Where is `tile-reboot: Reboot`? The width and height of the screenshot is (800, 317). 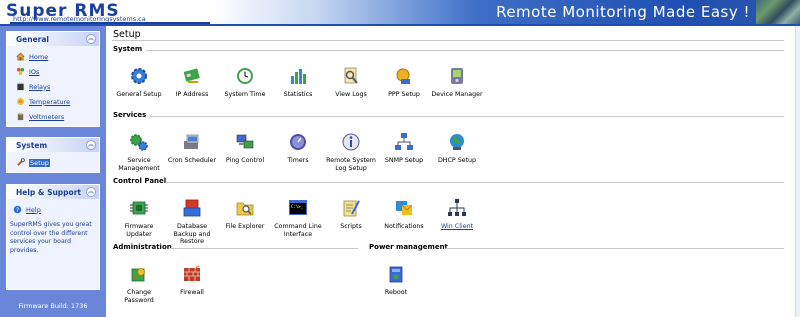
tile-reboot: Reboot is located at coordinates (396, 280).